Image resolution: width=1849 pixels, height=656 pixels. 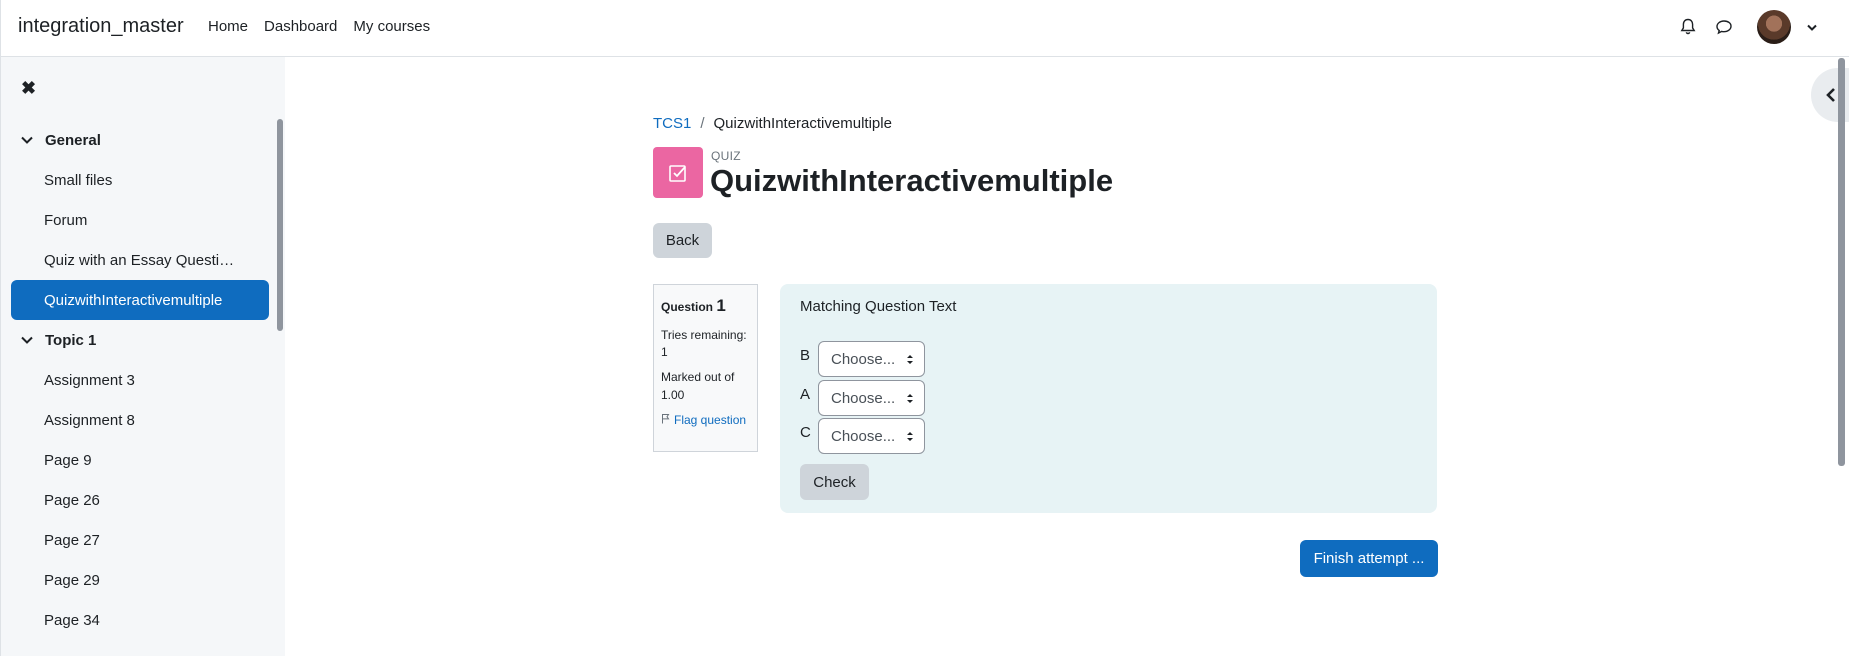 I want to click on sidebar-item-page-27: Page 27, so click(x=140, y=540).